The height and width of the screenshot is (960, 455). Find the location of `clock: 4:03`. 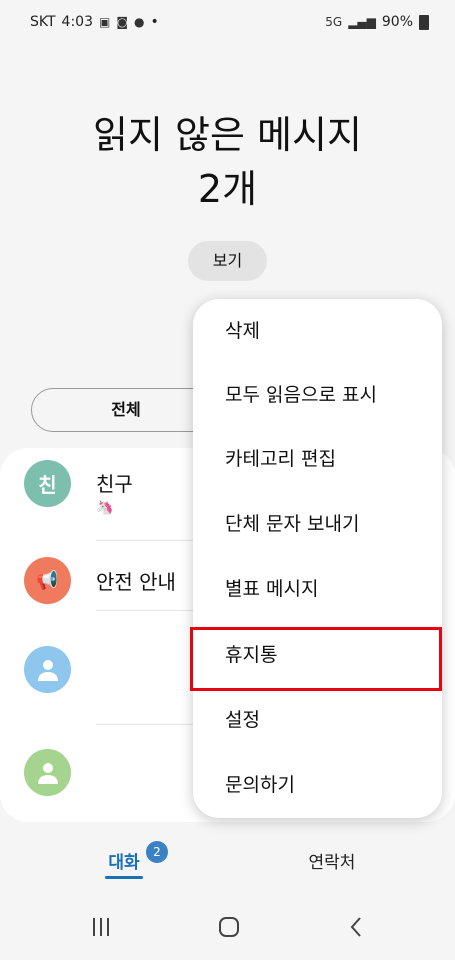

clock: 4:03 is located at coordinates (77, 22).